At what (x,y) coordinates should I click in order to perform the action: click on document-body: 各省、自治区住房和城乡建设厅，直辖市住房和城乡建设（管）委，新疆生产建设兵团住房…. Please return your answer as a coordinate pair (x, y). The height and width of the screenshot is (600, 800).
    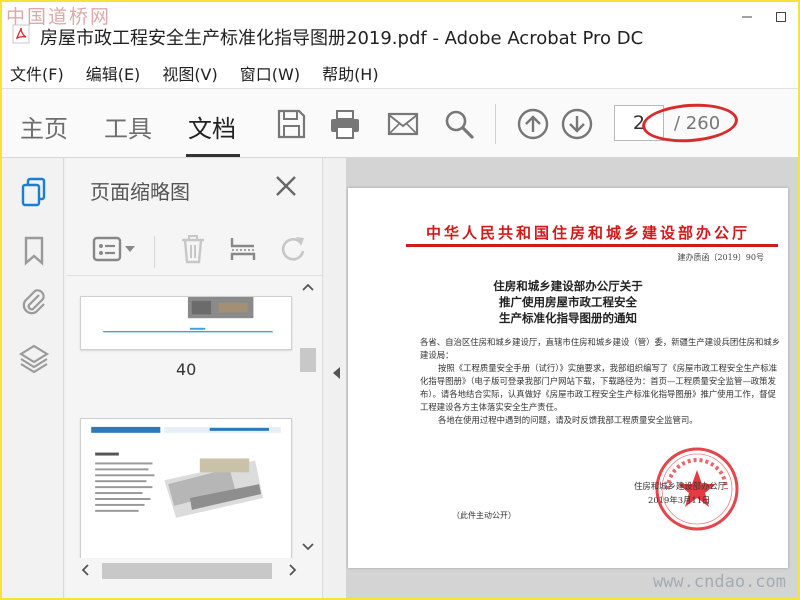
    Looking at the image, I should click on (602, 381).